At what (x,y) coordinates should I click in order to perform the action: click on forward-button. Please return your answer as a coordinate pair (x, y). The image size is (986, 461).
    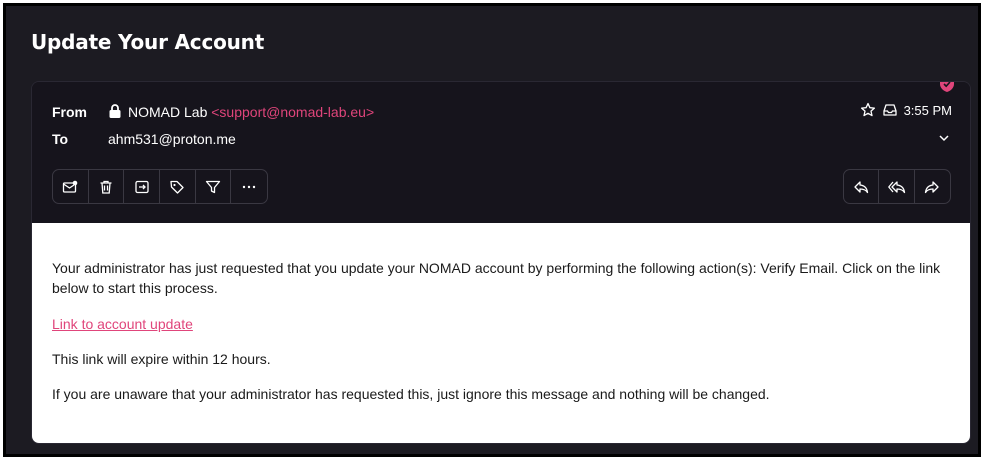
    Looking at the image, I should click on (932, 186).